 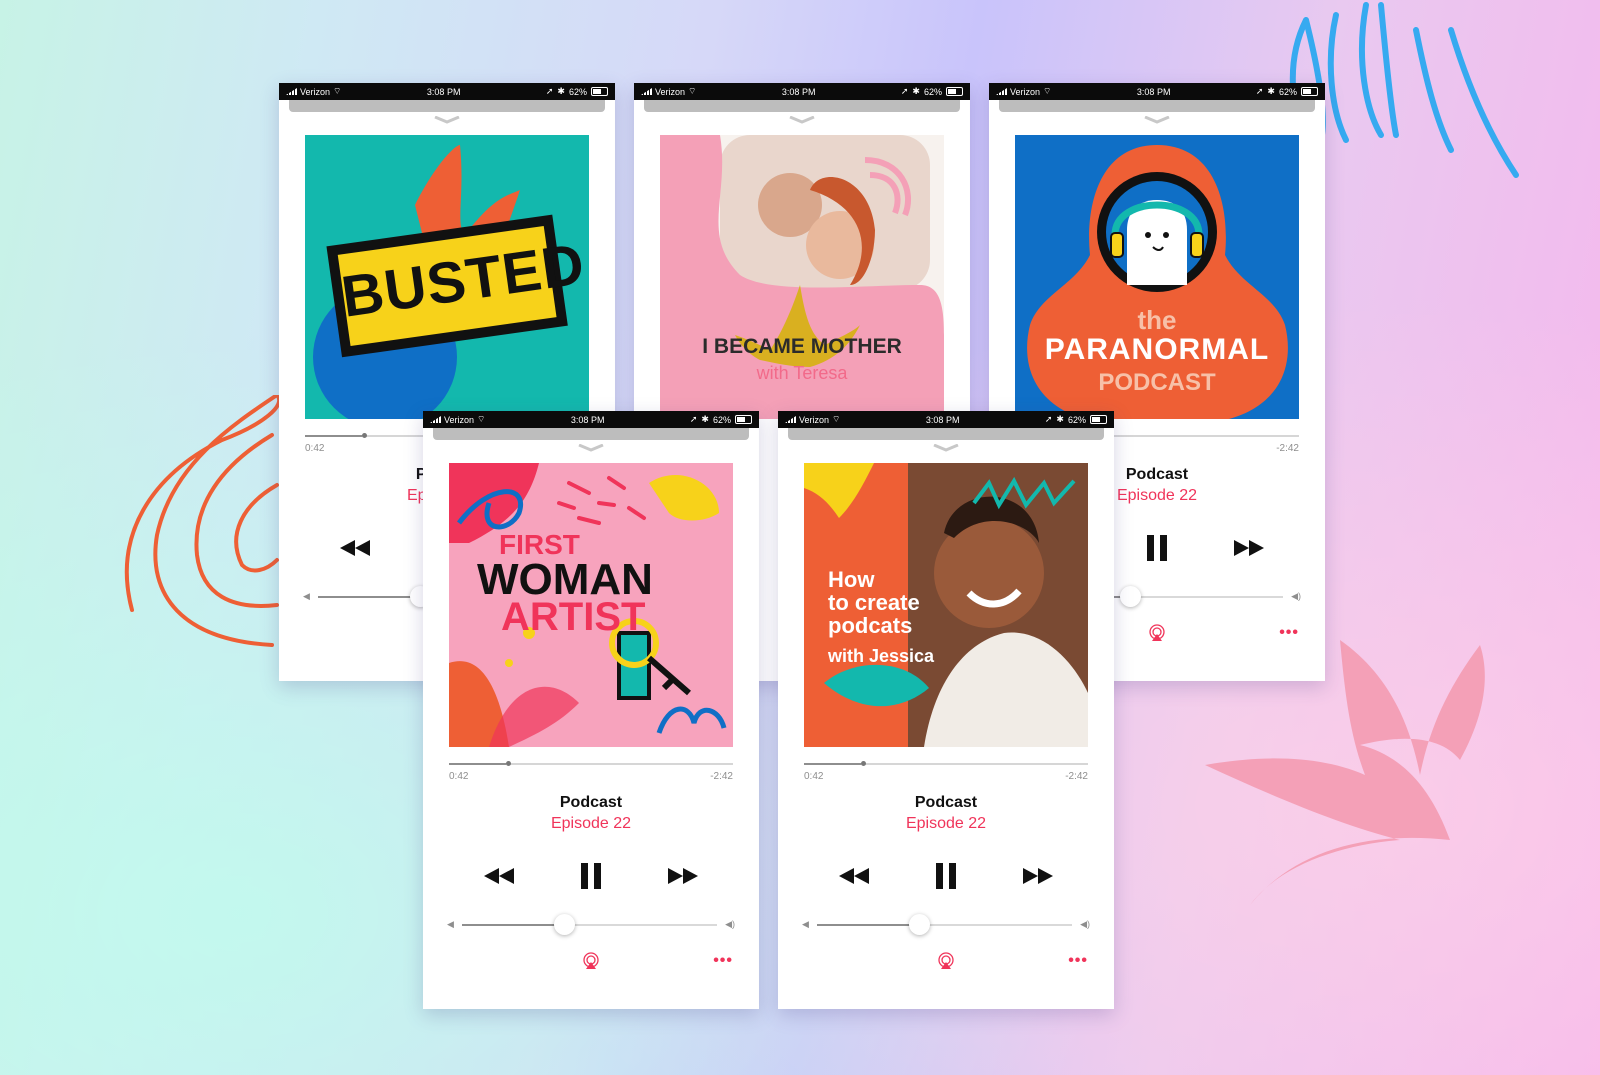 I want to click on remaining-time: -2:42, so click(x=1076, y=776).